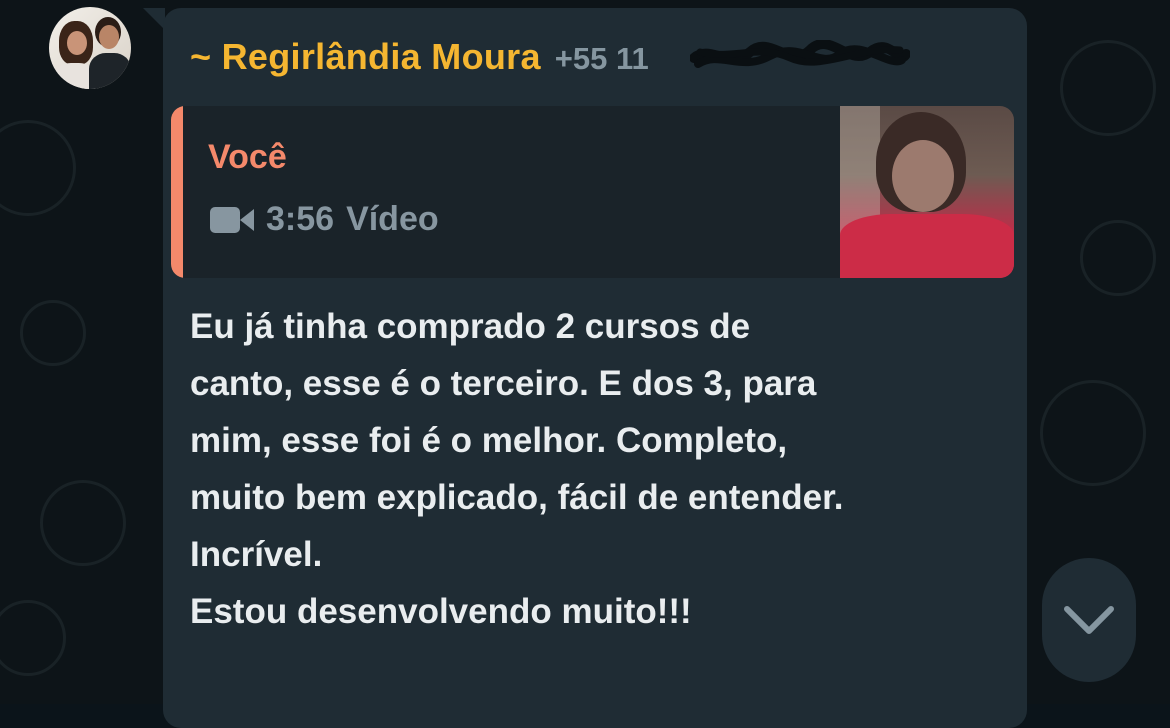 Image resolution: width=1170 pixels, height=728 pixels. Describe the element at coordinates (110, 71) in the screenshot. I see `avatar-person-body` at that location.